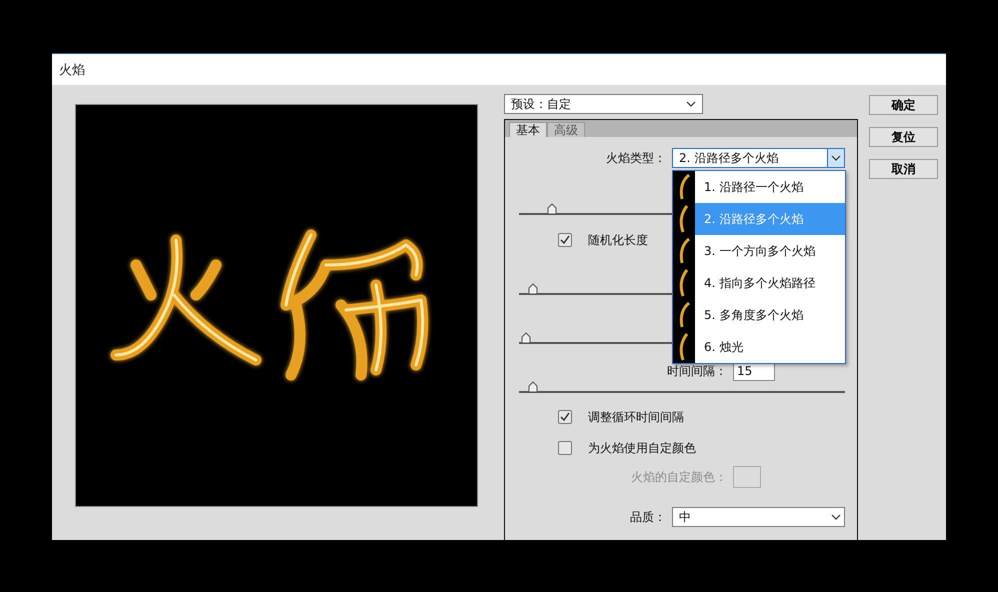 The height and width of the screenshot is (592, 998). Describe the element at coordinates (647, 517) in the screenshot. I see `field-label: 品质：` at that location.